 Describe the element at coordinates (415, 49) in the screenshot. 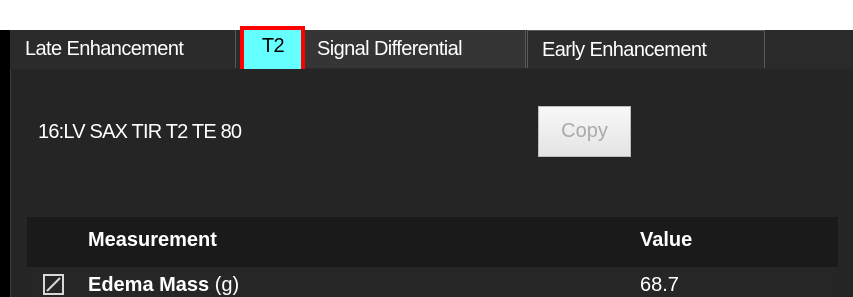

I see `tab-signal-differential: Signal Differential` at that location.